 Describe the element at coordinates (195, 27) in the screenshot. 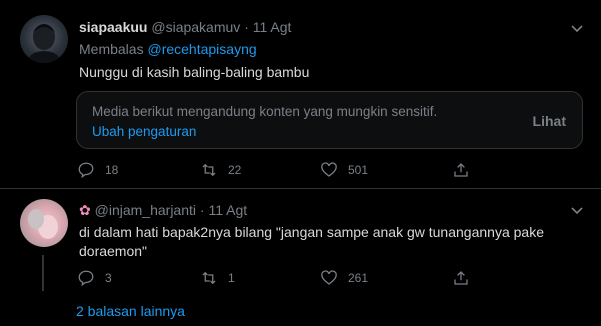

I see `handle: @siapakamuv` at that location.